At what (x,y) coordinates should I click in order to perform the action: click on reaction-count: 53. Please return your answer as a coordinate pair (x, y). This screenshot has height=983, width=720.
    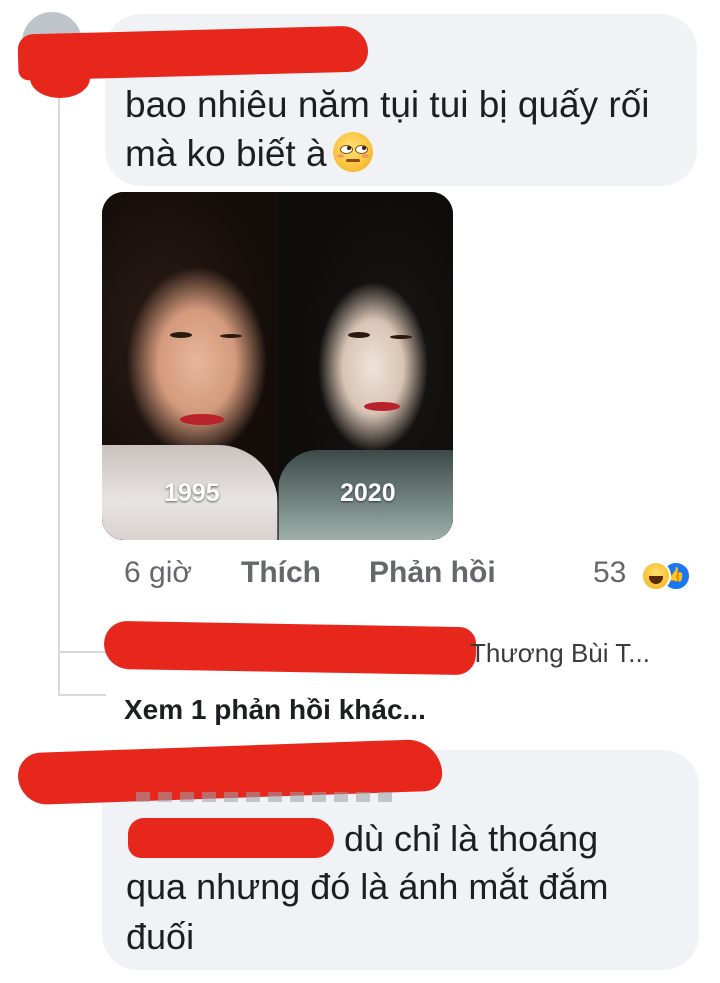
    Looking at the image, I should click on (609, 573).